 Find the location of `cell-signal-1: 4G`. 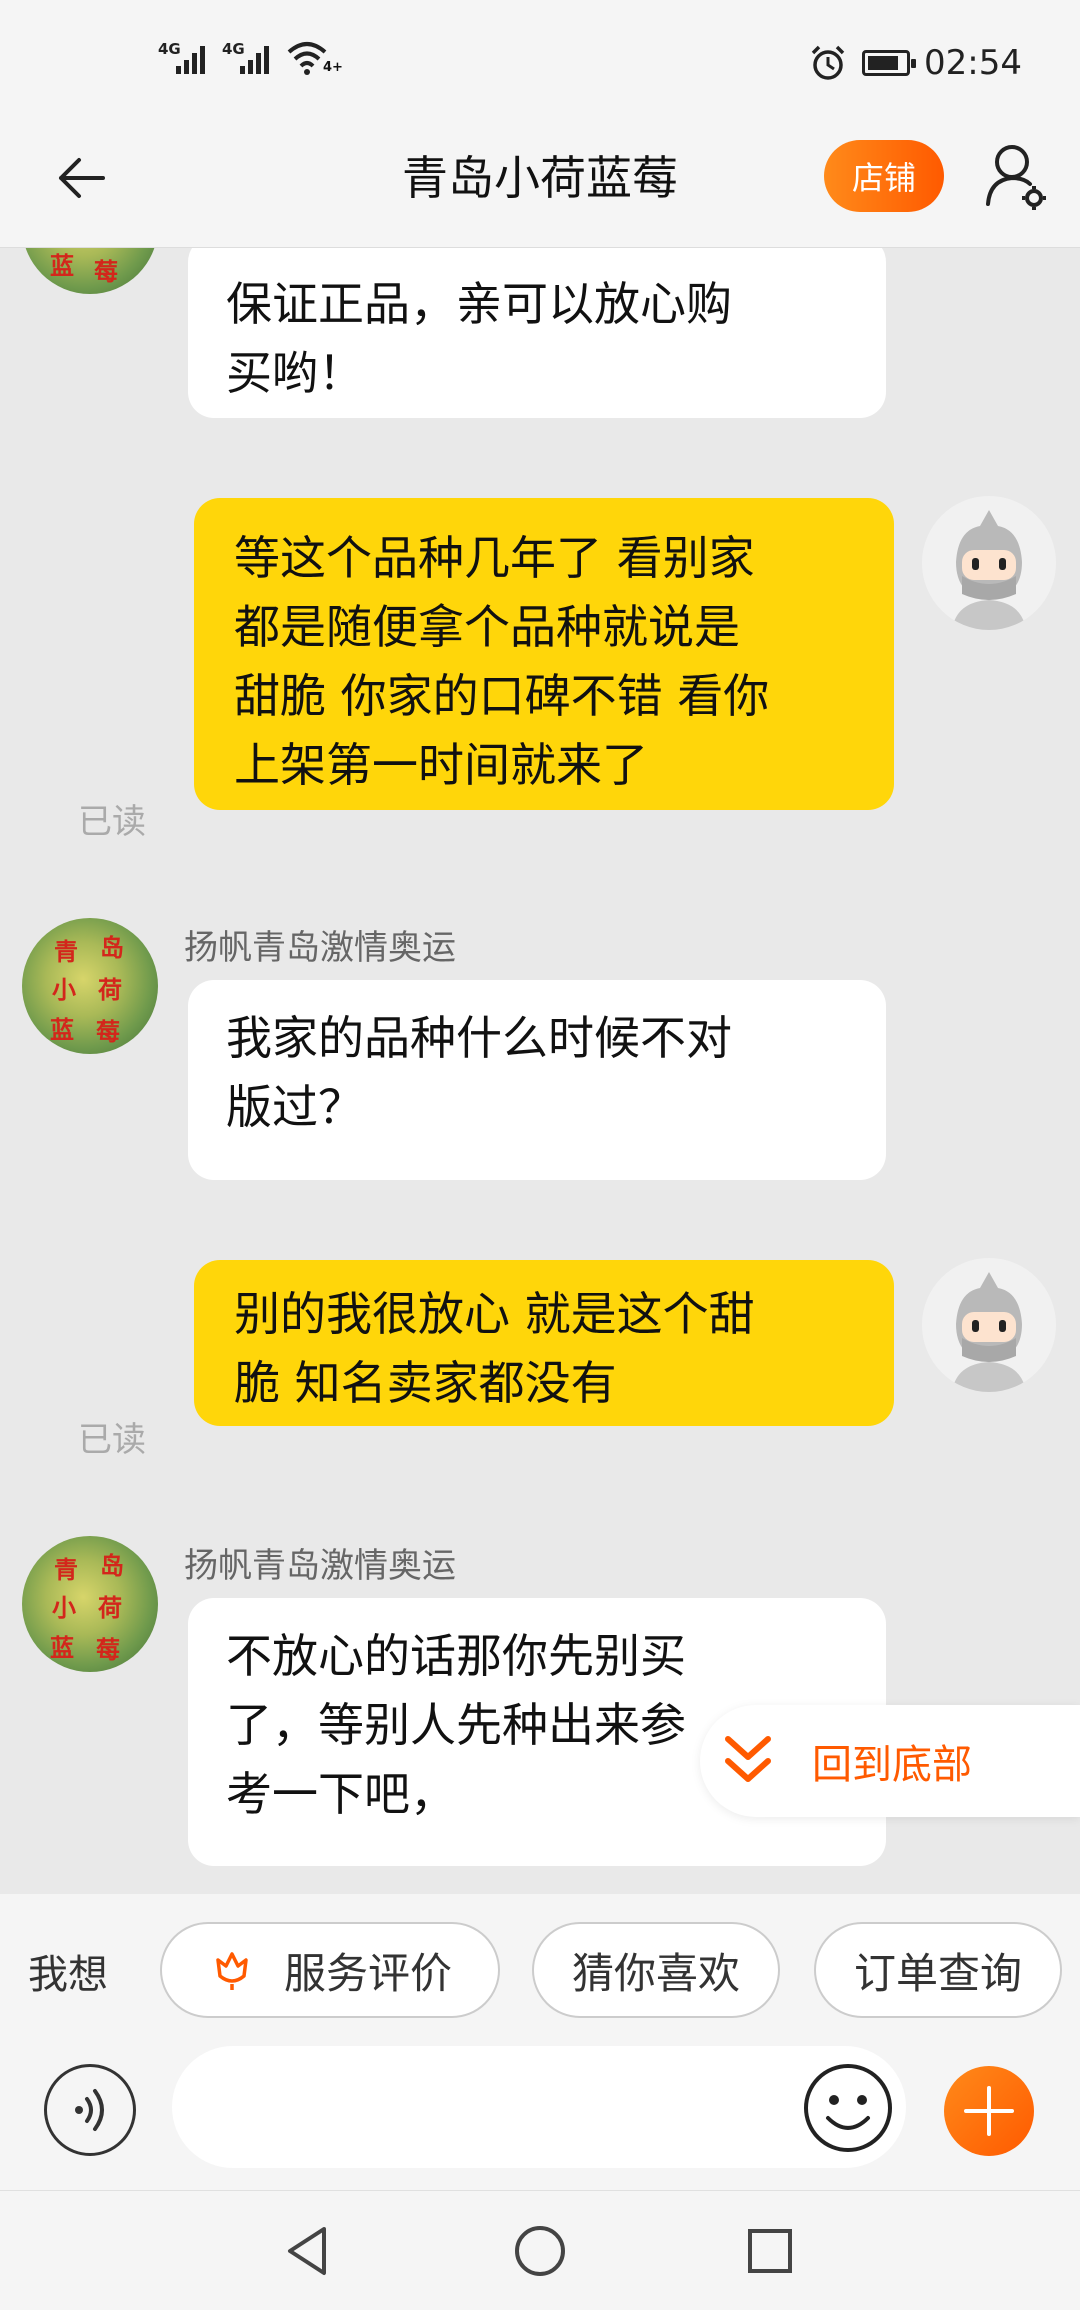

cell-signal-1: 4G is located at coordinates (188, 60).